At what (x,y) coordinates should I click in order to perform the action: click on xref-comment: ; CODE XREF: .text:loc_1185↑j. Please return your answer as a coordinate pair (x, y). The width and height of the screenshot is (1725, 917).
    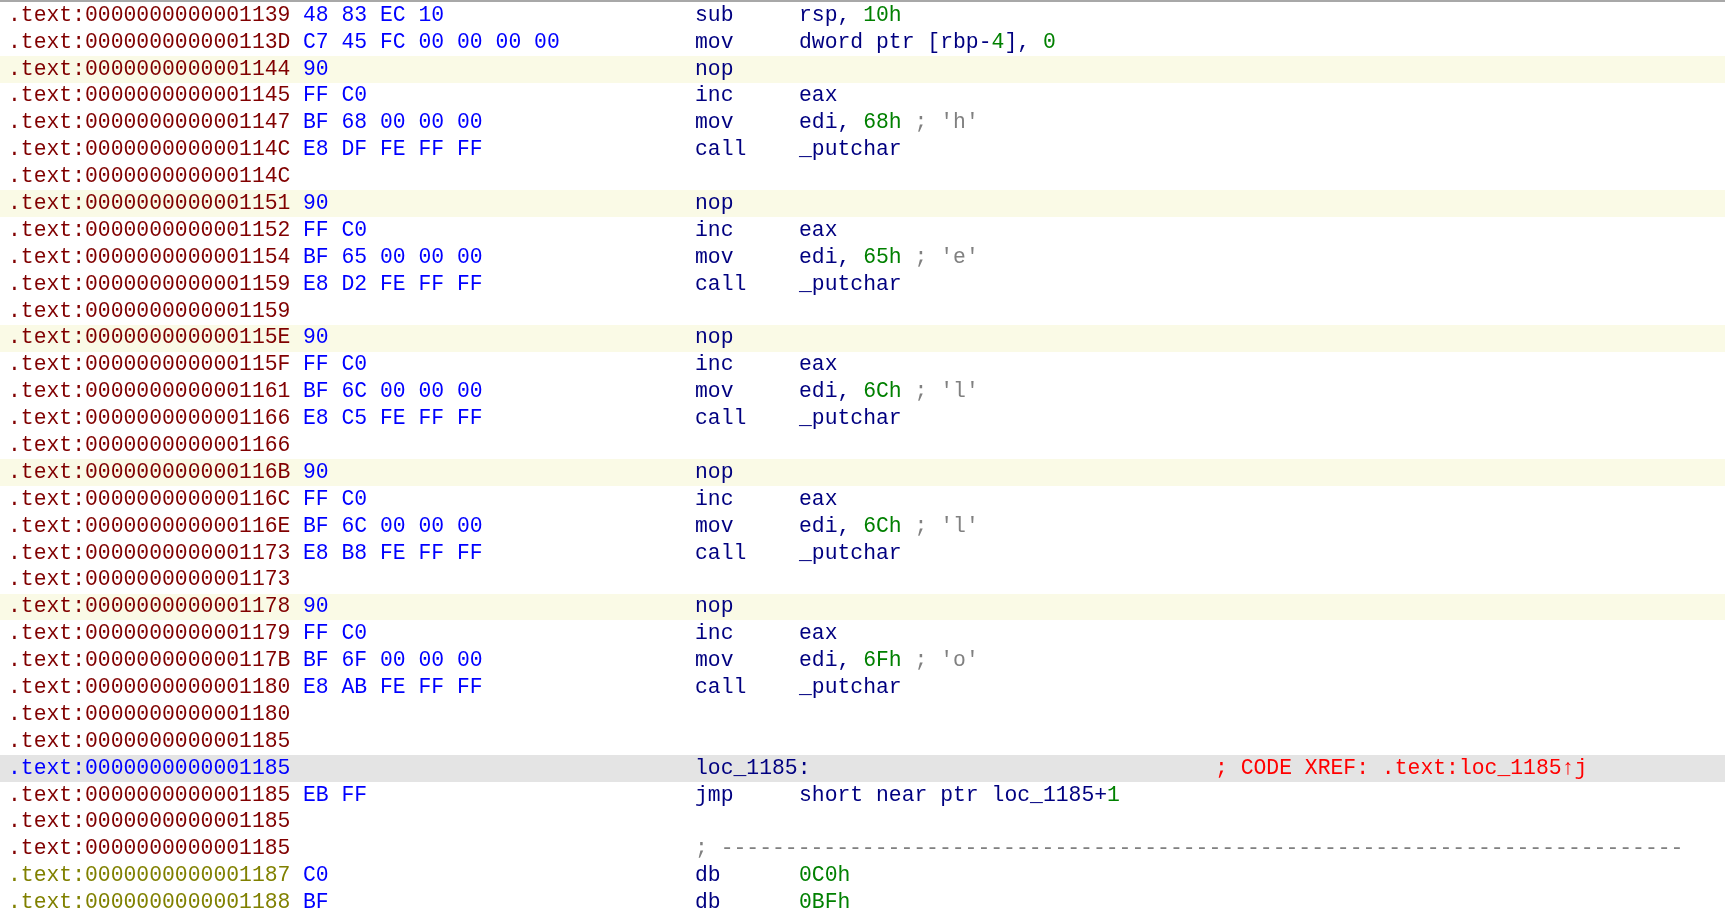
    Looking at the image, I should click on (1401, 768).